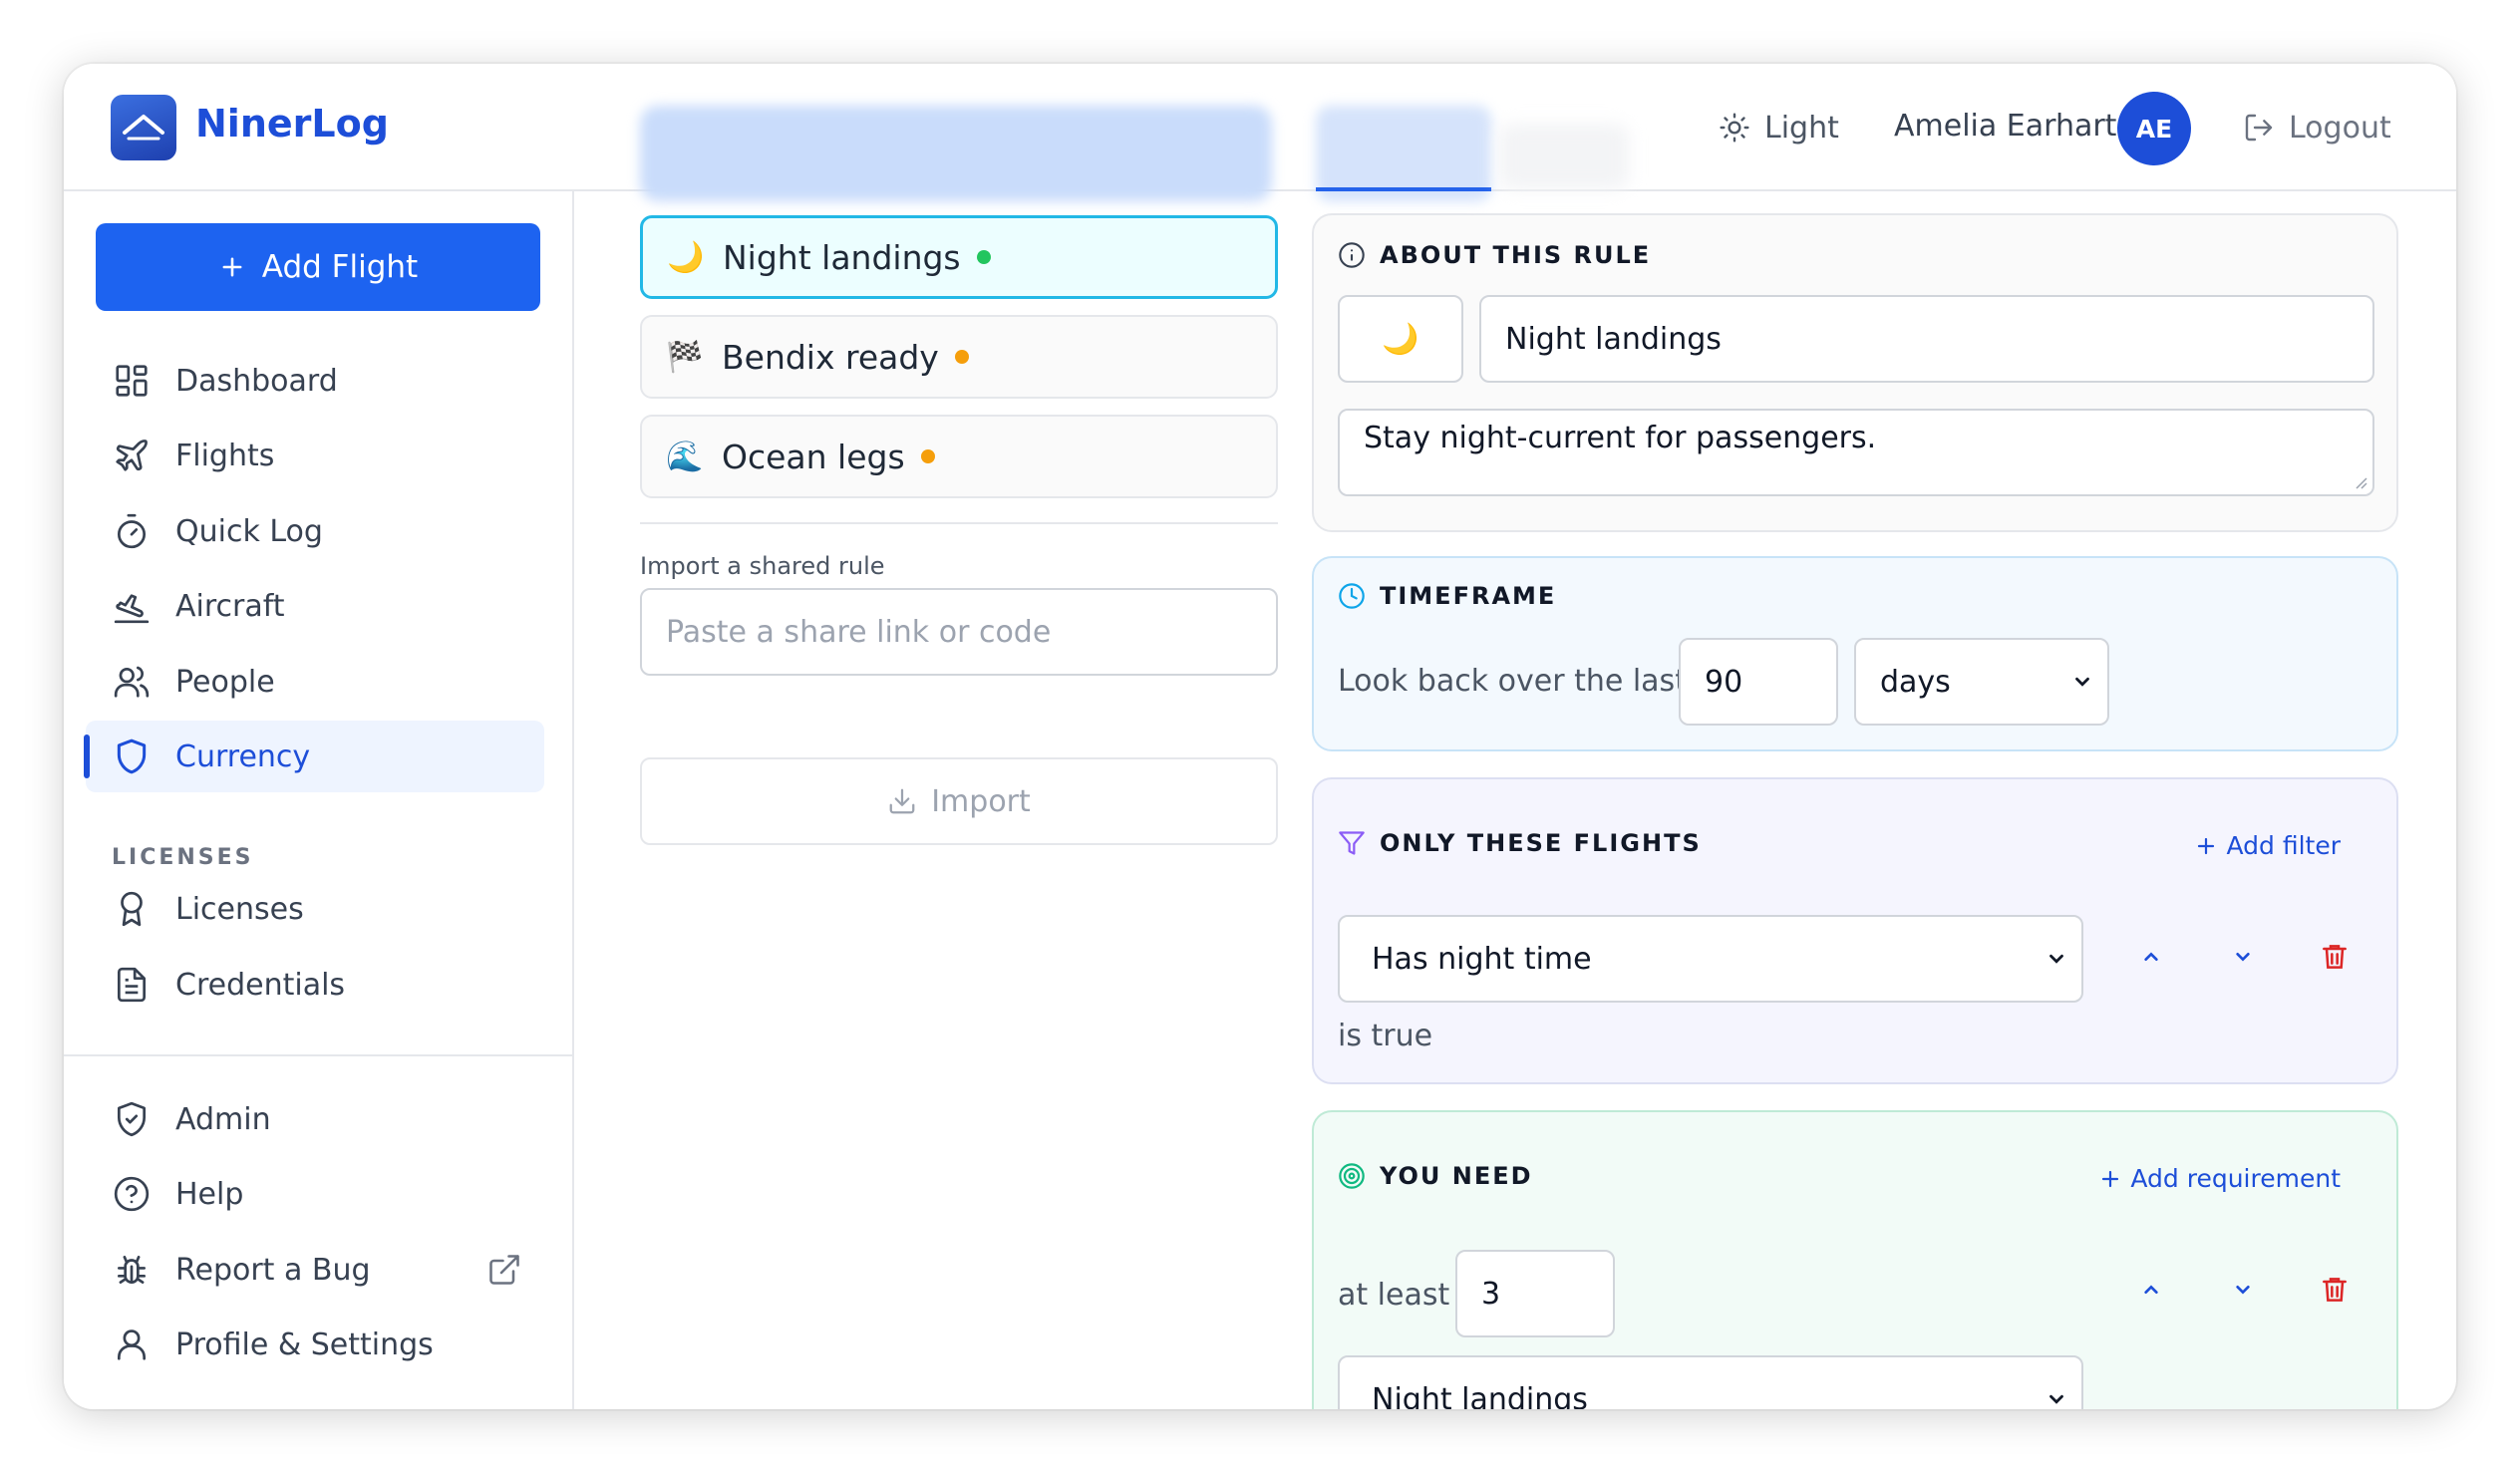 The width and height of the screenshot is (2520, 1473). What do you see at coordinates (315, 985) in the screenshot?
I see `sidebar-item-credentials: Credentials` at bounding box center [315, 985].